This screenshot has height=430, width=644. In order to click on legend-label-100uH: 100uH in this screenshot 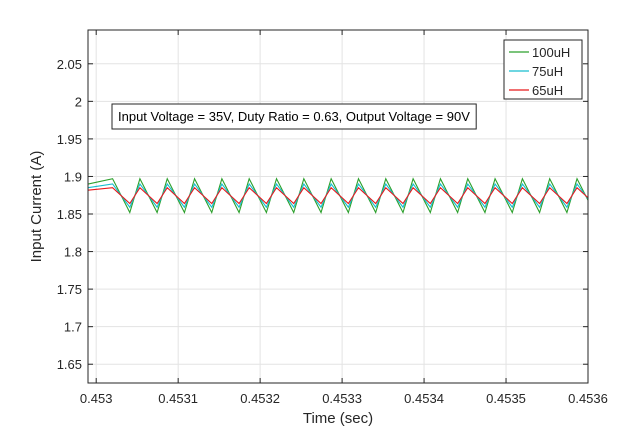, I will do `click(551, 52)`.